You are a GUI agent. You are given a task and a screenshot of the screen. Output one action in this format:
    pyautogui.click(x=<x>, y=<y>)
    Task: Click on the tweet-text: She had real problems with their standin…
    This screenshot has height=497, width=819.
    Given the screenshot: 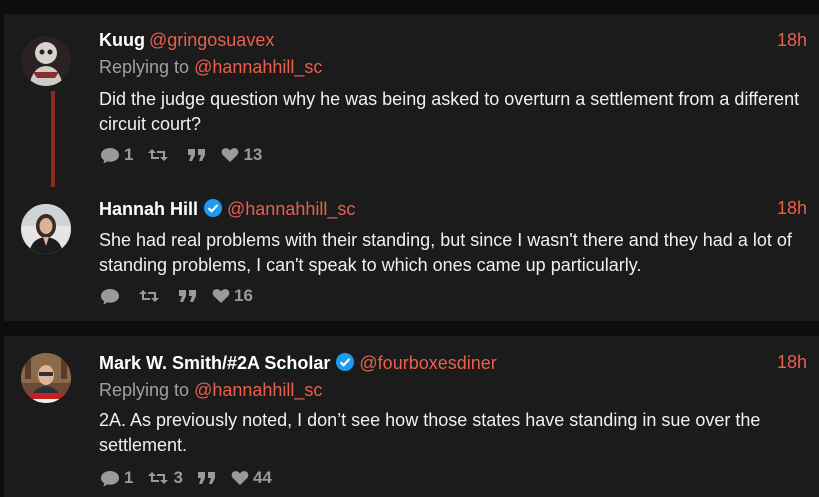 What is the action you would take?
    pyautogui.click(x=445, y=252)
    